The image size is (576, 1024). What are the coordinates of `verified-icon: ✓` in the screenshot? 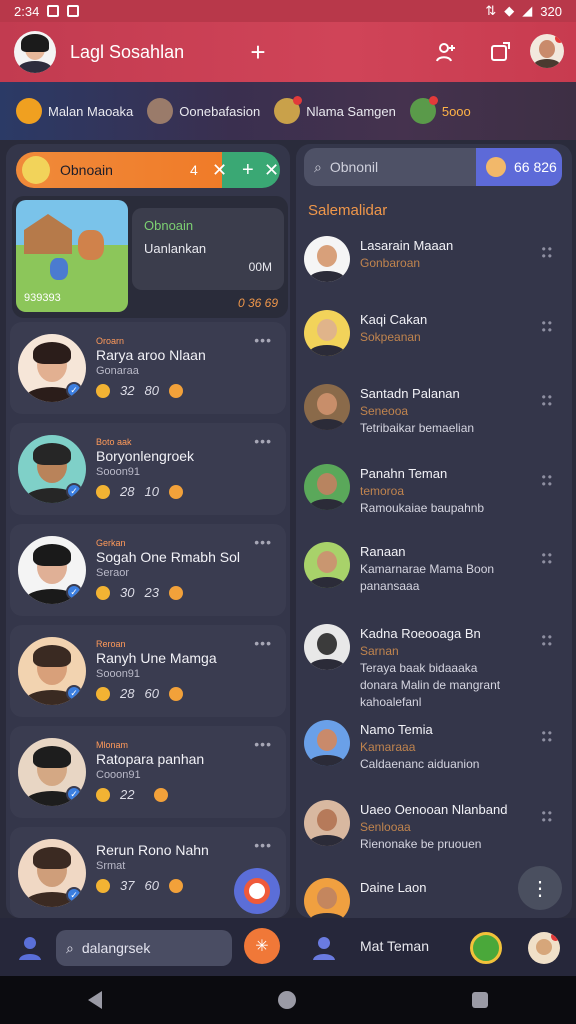 It's located at (74, 895).